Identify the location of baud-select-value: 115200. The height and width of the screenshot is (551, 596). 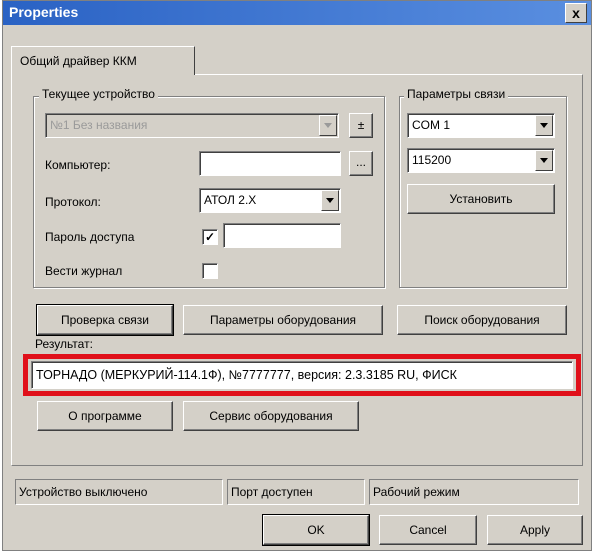
(432, 160).